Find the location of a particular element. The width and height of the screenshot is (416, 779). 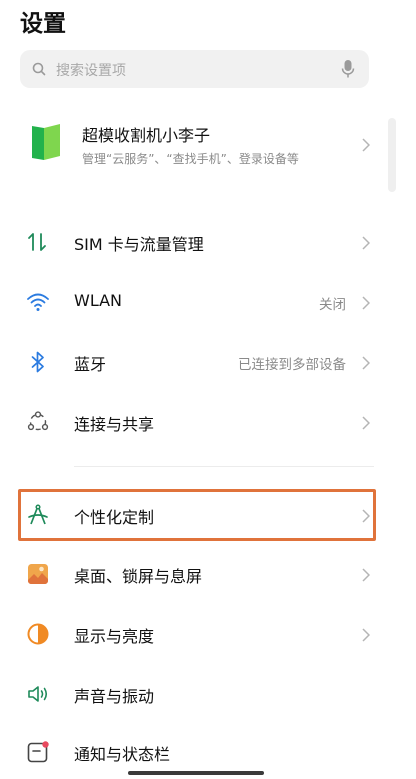

personalization-icon is located at coordinates (38, 515).